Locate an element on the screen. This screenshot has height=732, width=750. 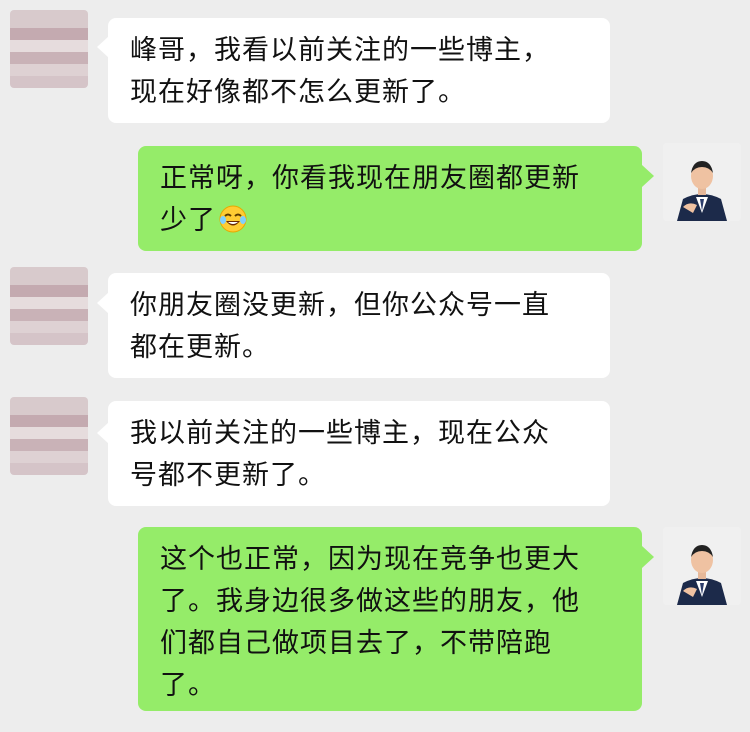
message-bubble-incoming: 峰哥，我看以前关注的一些博主， 现在好像都不怎么更新了。 is located at coordinates (359, 70).